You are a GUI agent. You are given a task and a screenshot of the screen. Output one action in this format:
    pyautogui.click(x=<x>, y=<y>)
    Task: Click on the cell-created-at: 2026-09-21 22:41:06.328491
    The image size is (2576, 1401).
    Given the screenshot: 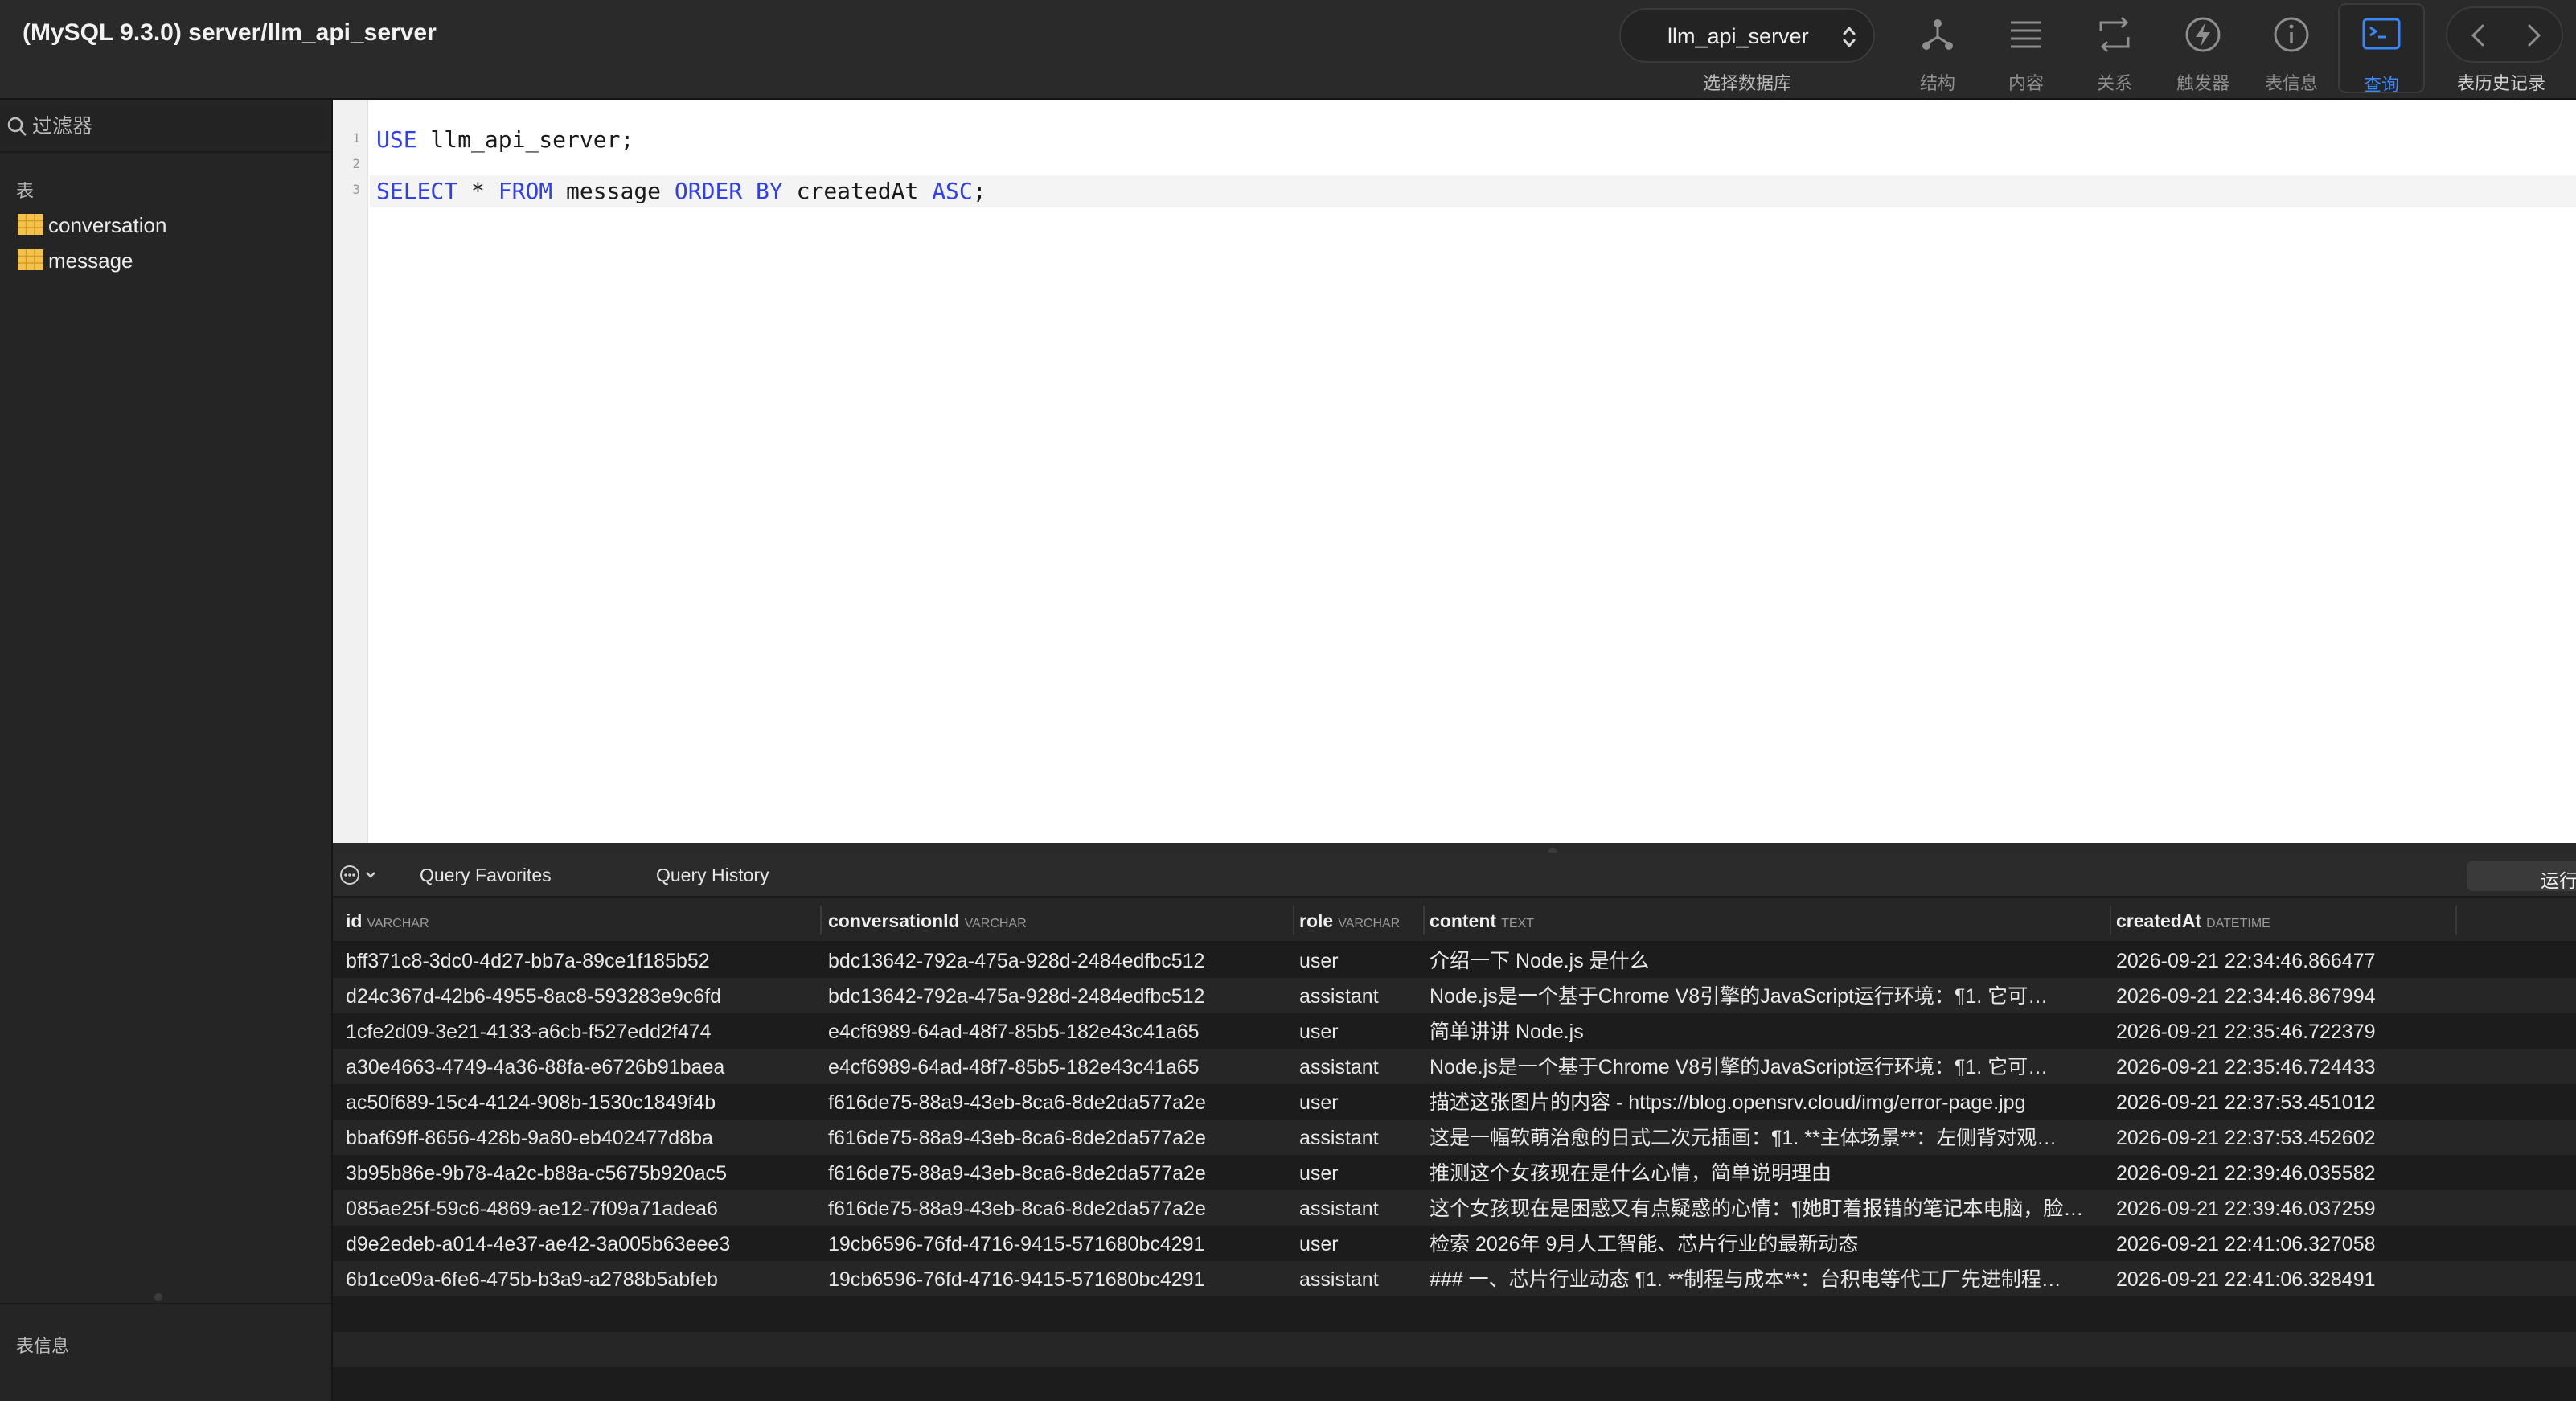 What is the action you would take?
    pyautogui.click(x=2341, y=1279)
    